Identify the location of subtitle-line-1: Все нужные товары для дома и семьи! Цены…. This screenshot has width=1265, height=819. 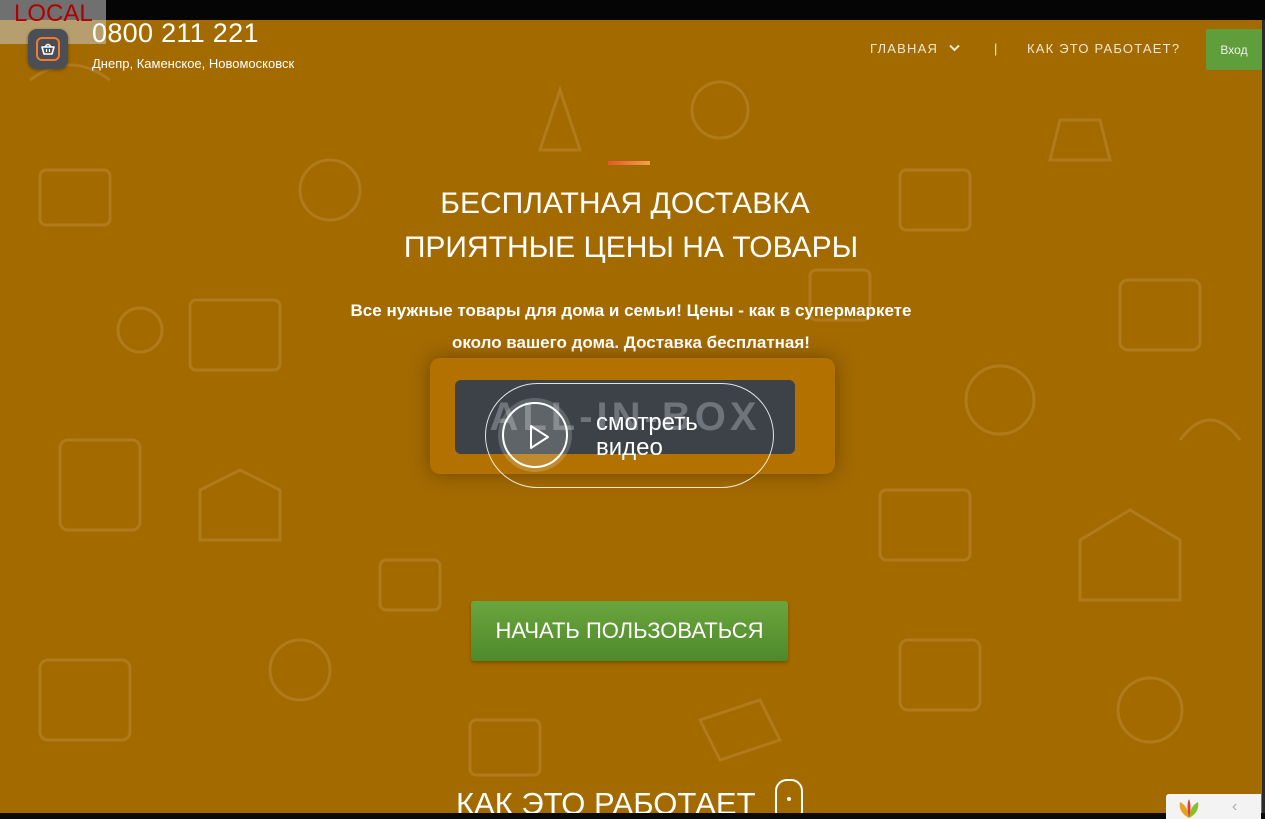
(631, 310).